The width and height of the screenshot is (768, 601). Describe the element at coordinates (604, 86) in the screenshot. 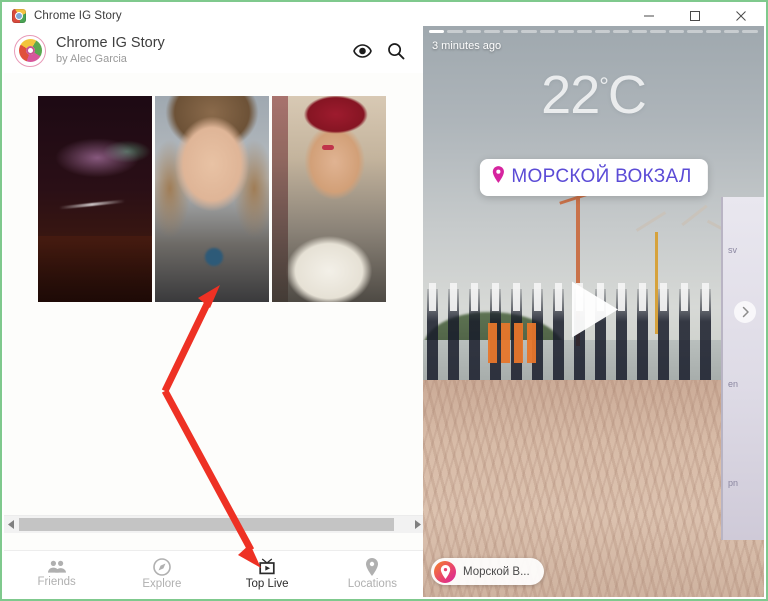

I see `temperature-degree: °` at that location.